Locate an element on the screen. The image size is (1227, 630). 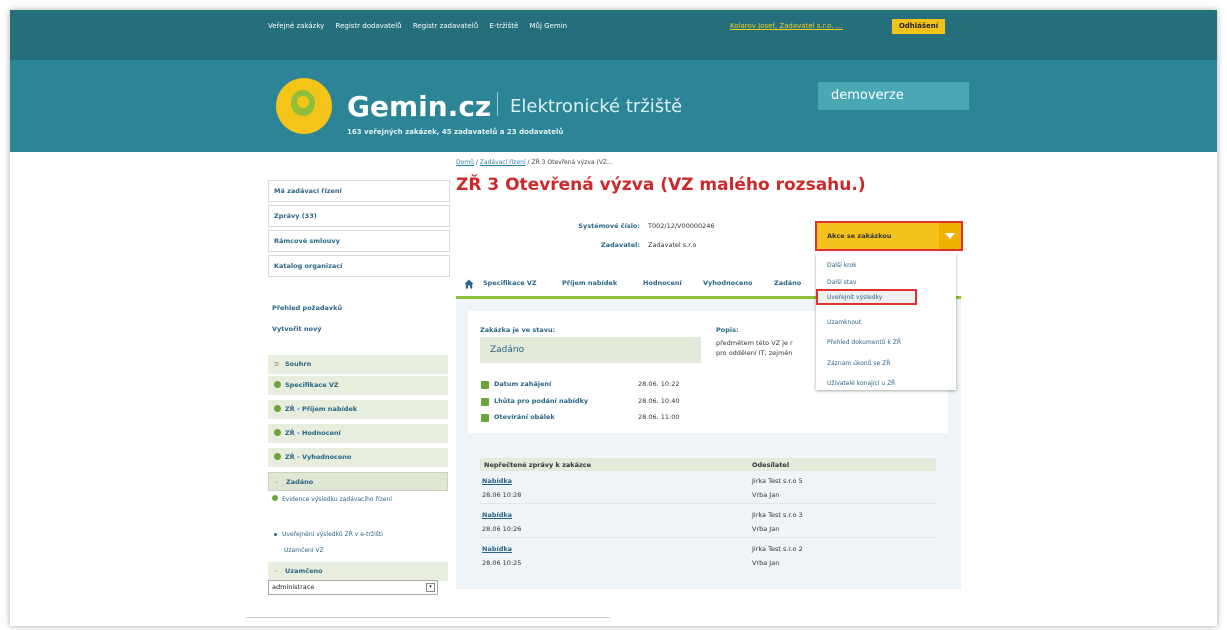
chevron-down-icon is located at coordinates (950, 236).